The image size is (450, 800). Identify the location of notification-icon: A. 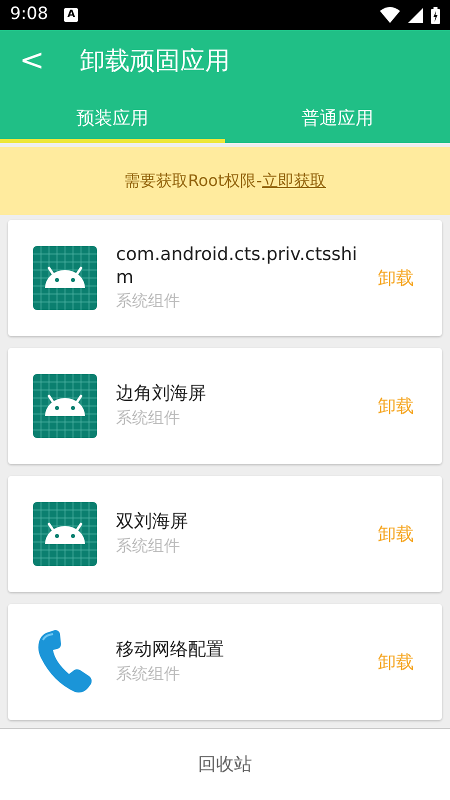
(71, 15).